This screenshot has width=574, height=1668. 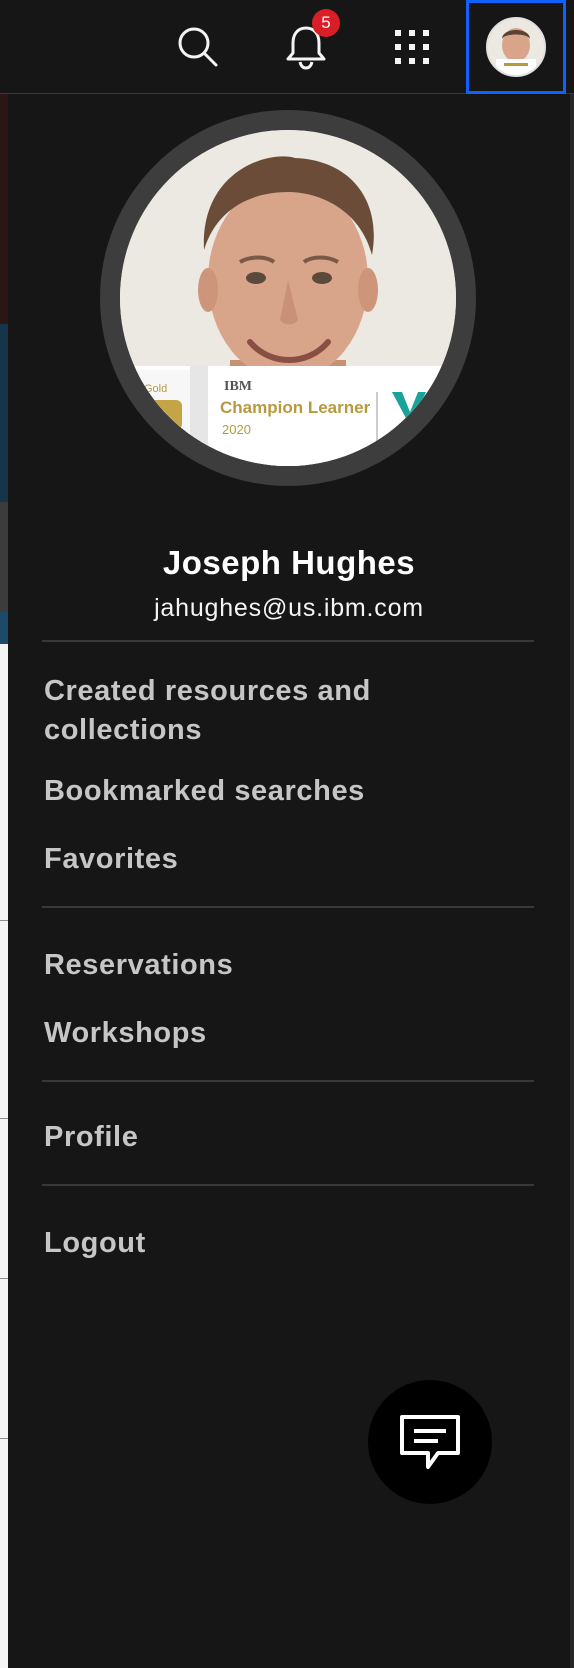 What do you see at coordinates (238, 386) in the screenshot?
I see `badge-org: IBM` at bounding box center [238, 386].